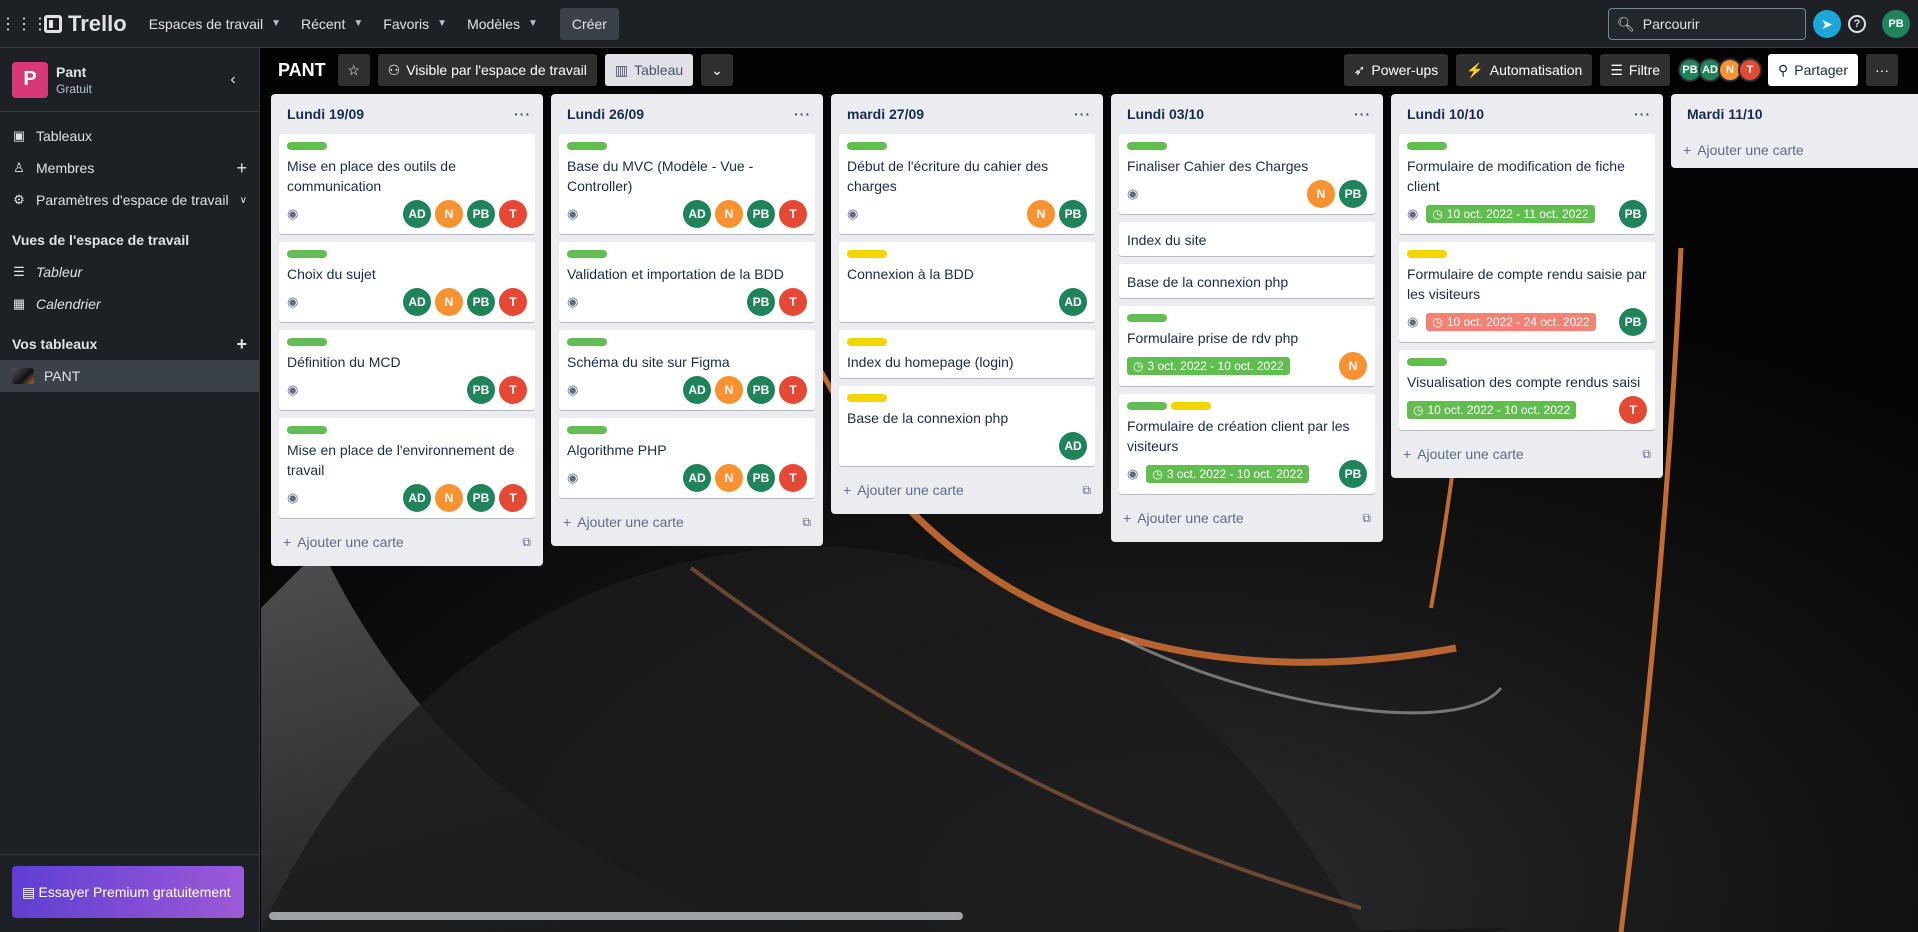 Image resolution: width=1918 pixels, height=932 pixels. Describe the element at coordinates (717, 70) in the screenshot. I see `view-dropdown-button: ⌄` at that location.